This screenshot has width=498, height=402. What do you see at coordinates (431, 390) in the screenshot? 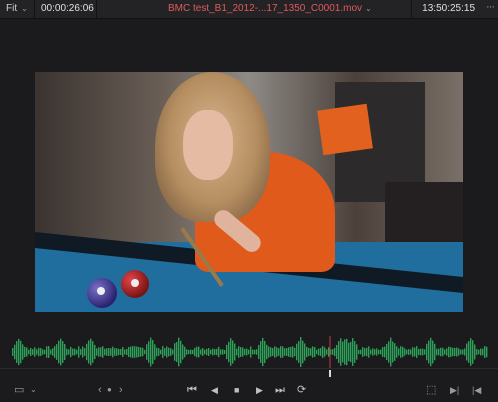
I see `fullscreen-icon: ⬚` at bounding box center [431, 390].